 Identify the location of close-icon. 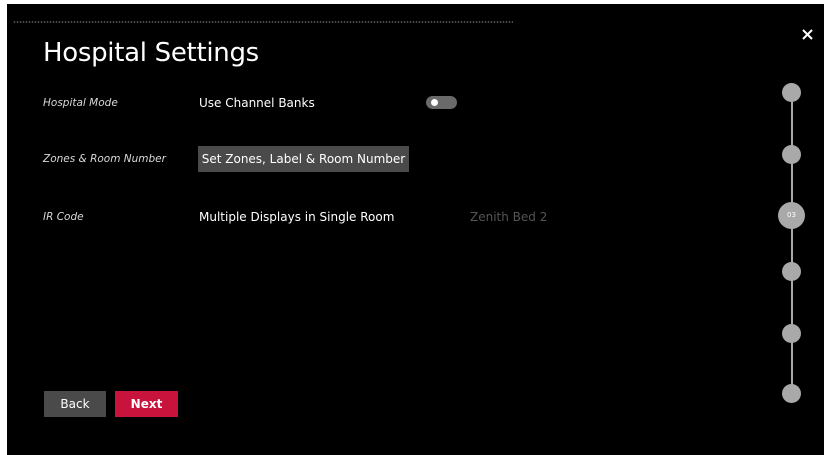
(808, 35).